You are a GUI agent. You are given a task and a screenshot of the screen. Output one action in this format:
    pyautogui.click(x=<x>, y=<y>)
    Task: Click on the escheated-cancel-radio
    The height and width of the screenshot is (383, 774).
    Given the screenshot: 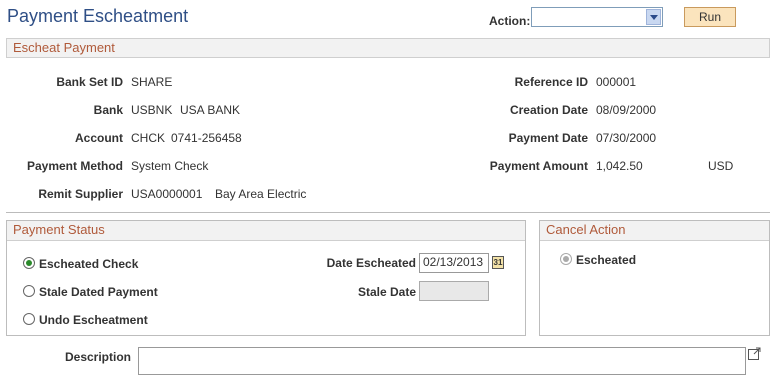 What is the action you would take?
    pyautogui.click(x=566, y=259)
    